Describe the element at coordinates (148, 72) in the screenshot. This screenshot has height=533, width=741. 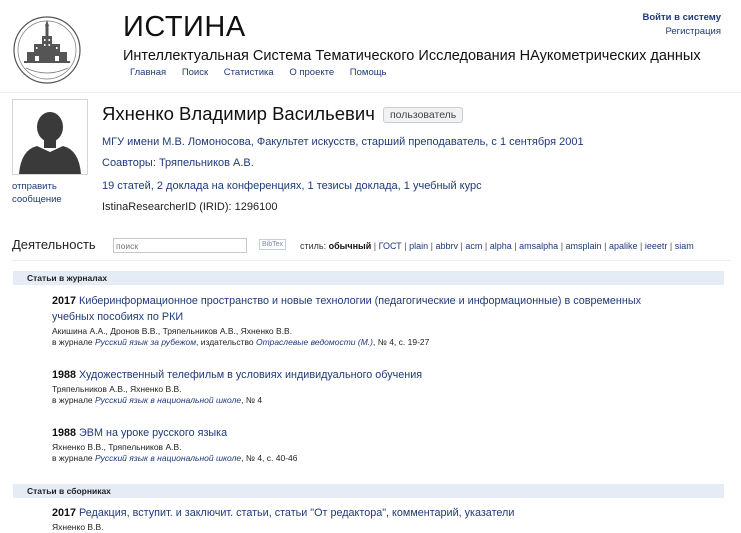
I see `nav-home-link: Главная` at that location.